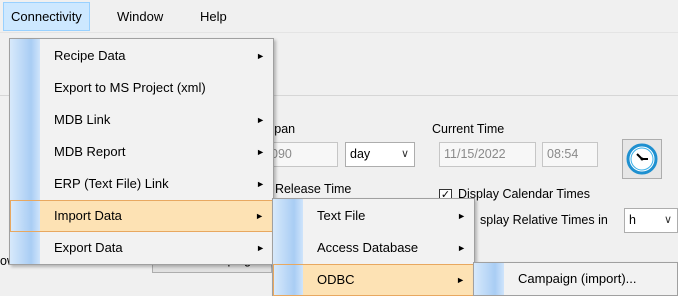  Describe the element at coordinates (140, 16) in the screenshot. I see `menu-window: Window` at that location.